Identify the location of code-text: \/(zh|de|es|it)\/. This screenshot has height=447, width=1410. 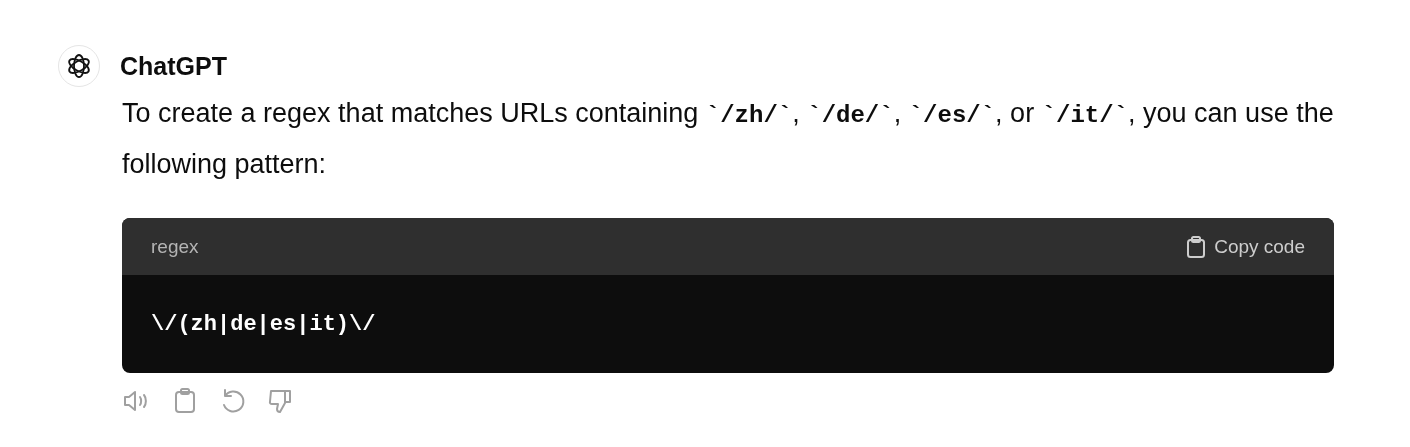
(263, 324).